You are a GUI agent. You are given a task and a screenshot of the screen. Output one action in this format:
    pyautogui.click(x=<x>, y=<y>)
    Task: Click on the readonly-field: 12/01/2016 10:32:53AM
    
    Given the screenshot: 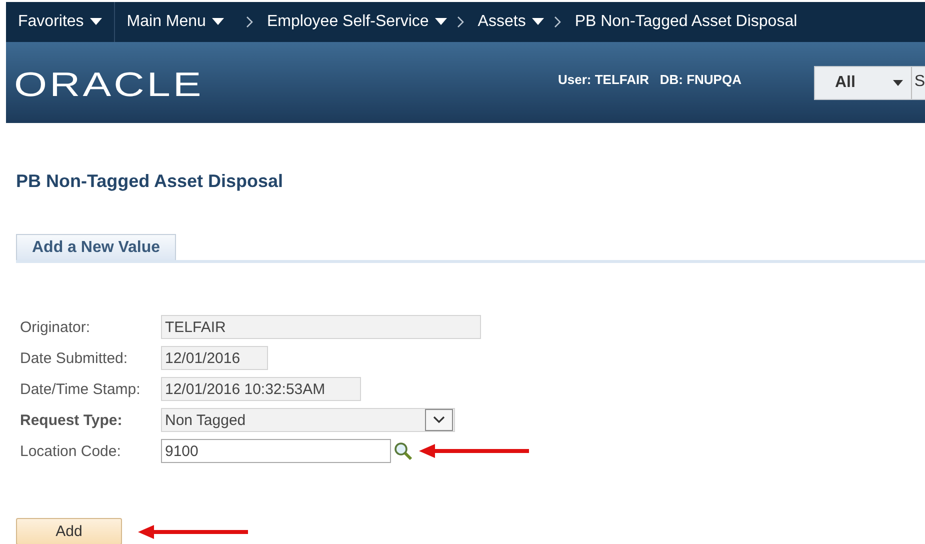 What is the action you would take?
    pyautogui.click(x=261, y=389)
    